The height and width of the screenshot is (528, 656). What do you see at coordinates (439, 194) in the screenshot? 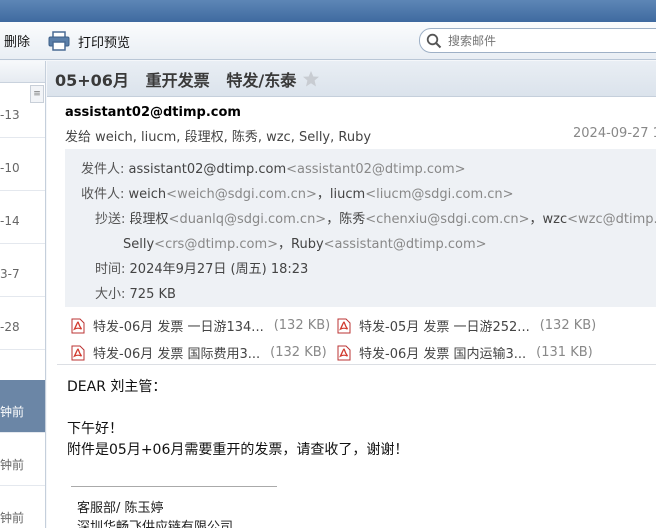
I see `to-address-liucm: <liucm@sdgi.com.cn>` at bounding box center [439, 194].